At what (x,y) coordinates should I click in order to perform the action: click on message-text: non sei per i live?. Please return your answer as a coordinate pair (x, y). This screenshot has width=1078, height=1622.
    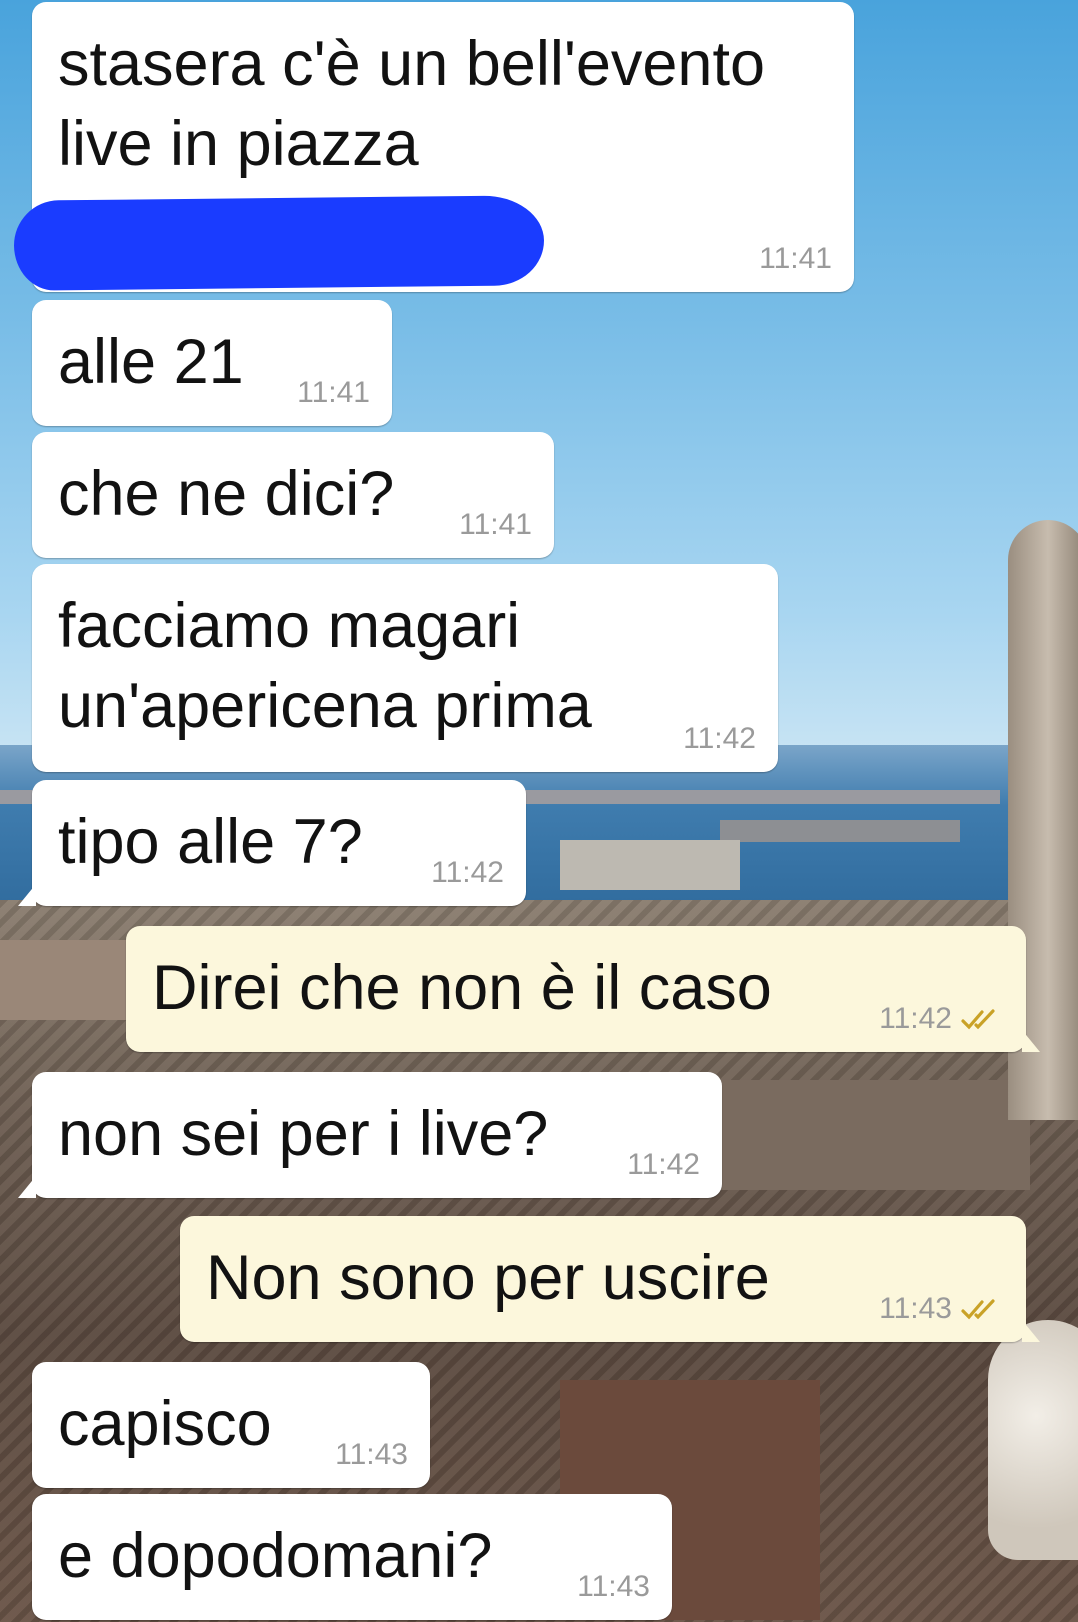
    Looking at the image, I should click on (303, 1134).